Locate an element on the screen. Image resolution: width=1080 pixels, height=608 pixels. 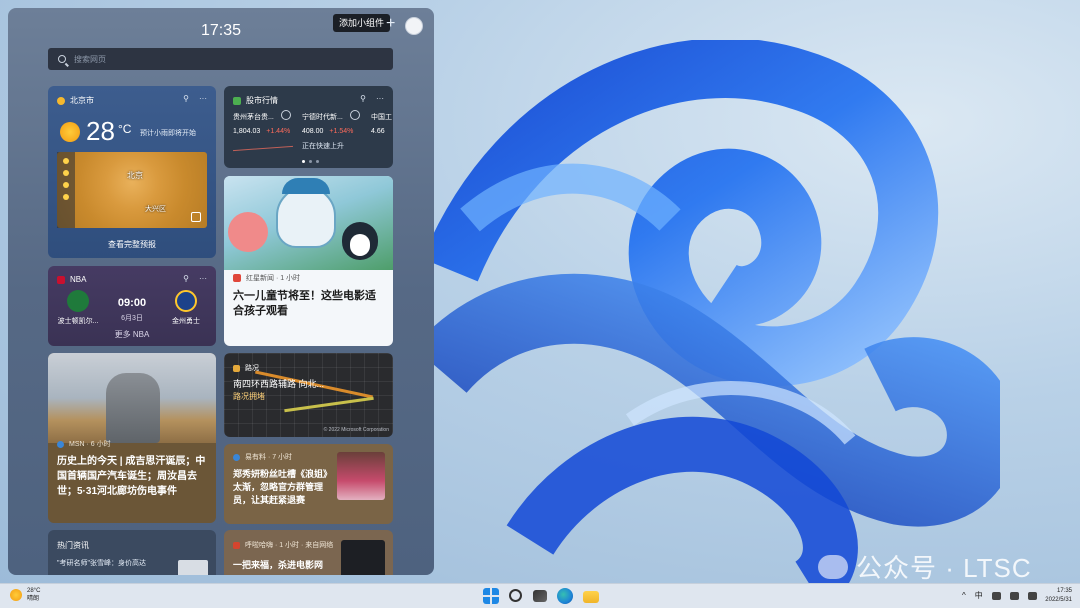
stock-item: 宁德时代新... 408.00 +1.54% 正在快速上升 is located at coordinates (332, 130).